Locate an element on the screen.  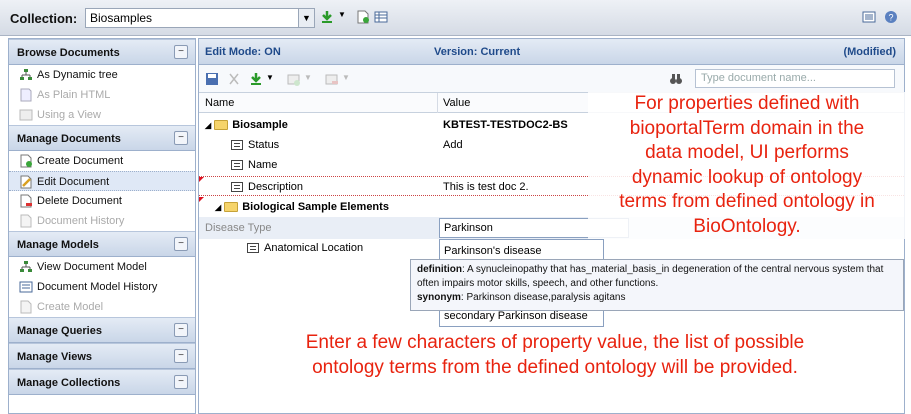
sidebar-item-label: As Plain HTML is located at coordinates (74, 95).